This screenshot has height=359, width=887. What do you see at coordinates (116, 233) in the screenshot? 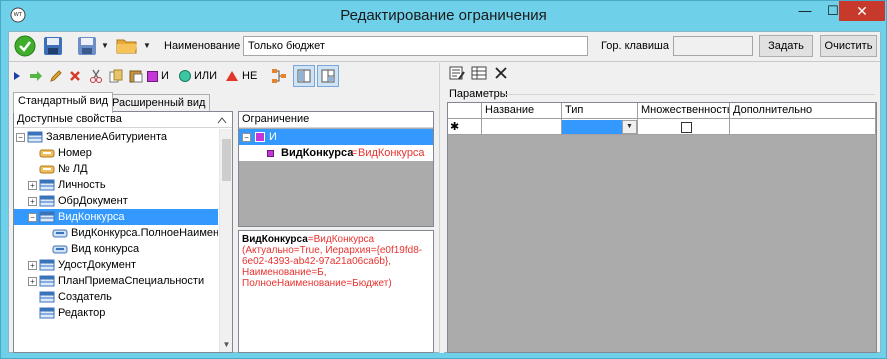
I see `tree-item: ВидКонкурса.ПолноеНаименова` at bounding box center [116, 233].